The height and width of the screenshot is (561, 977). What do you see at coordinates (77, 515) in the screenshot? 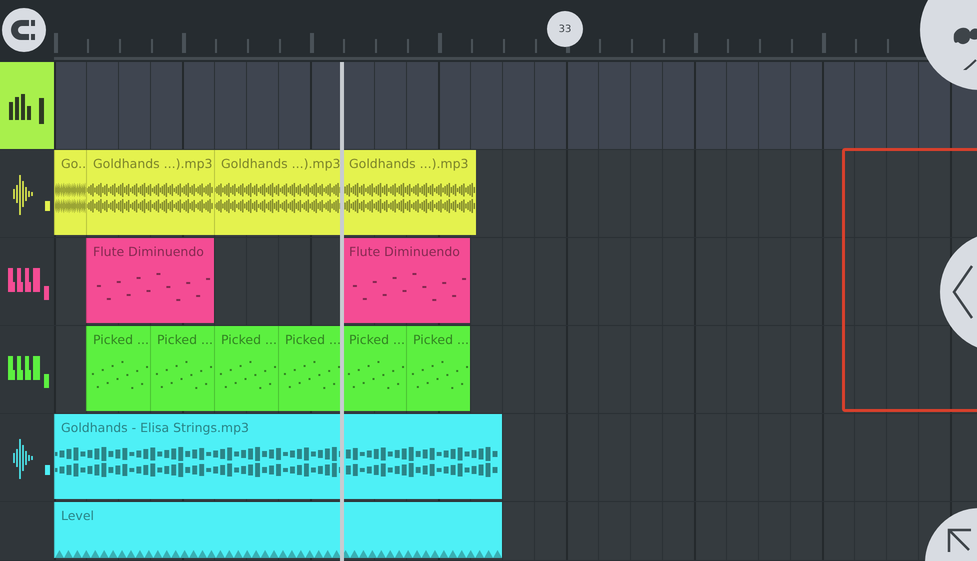
I see `clip-label: Level` at bounding box center [77, 515].